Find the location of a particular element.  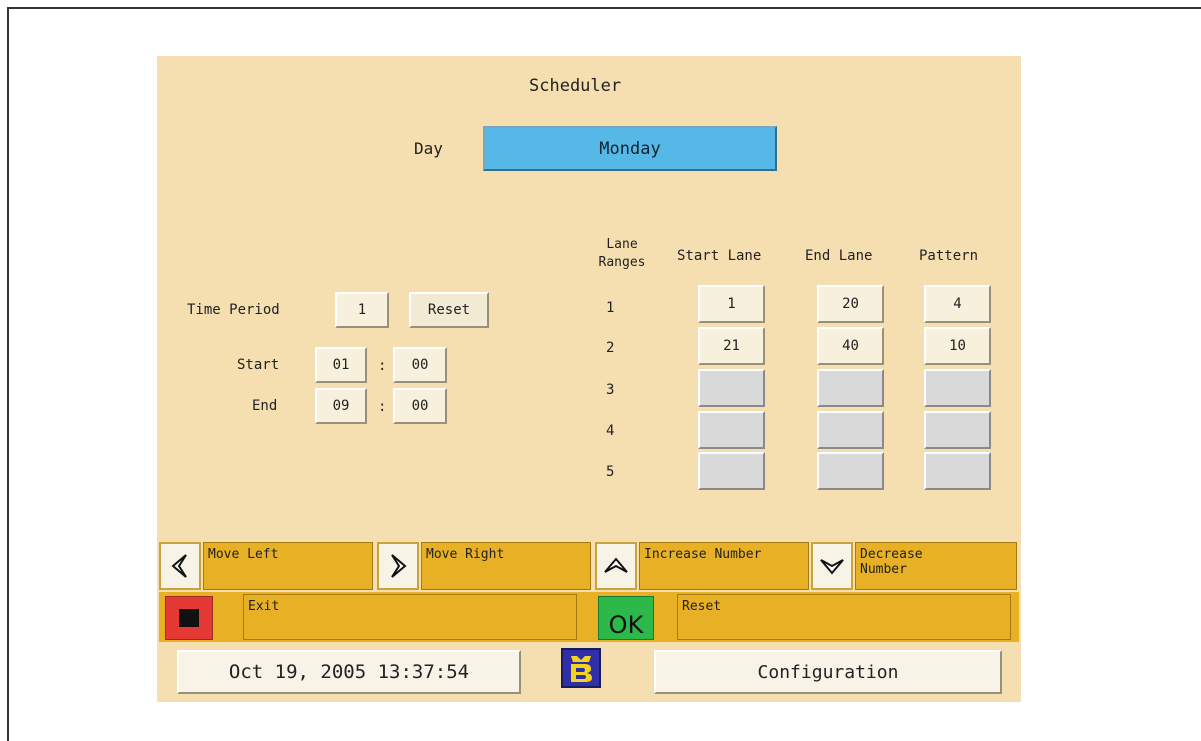

lane-range-number: 5 is located at coordinates (610, 472).